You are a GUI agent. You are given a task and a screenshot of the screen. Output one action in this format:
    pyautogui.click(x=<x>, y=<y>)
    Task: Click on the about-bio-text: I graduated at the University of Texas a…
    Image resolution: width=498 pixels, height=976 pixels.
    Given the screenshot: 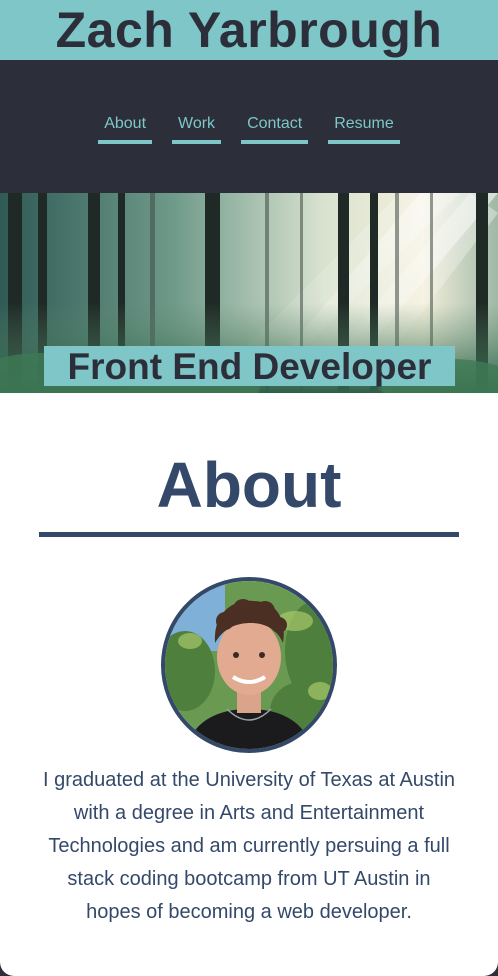 What is the action you would take?
    pyautogui.click(x=249, y=846)
    